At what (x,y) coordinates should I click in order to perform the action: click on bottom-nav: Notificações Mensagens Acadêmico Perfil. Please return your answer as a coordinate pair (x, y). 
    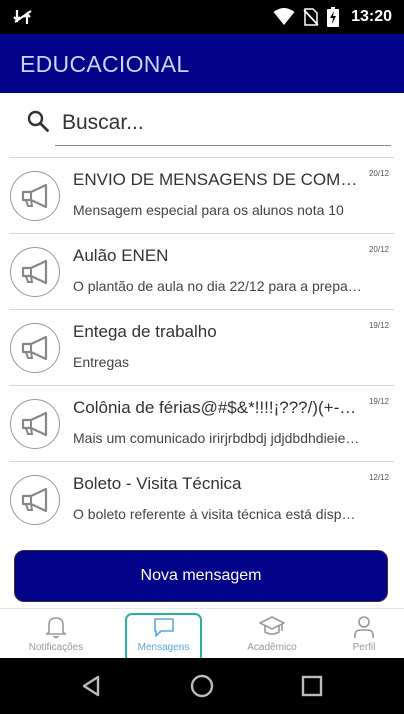
    Looking at the image, I should click on (202, 635).